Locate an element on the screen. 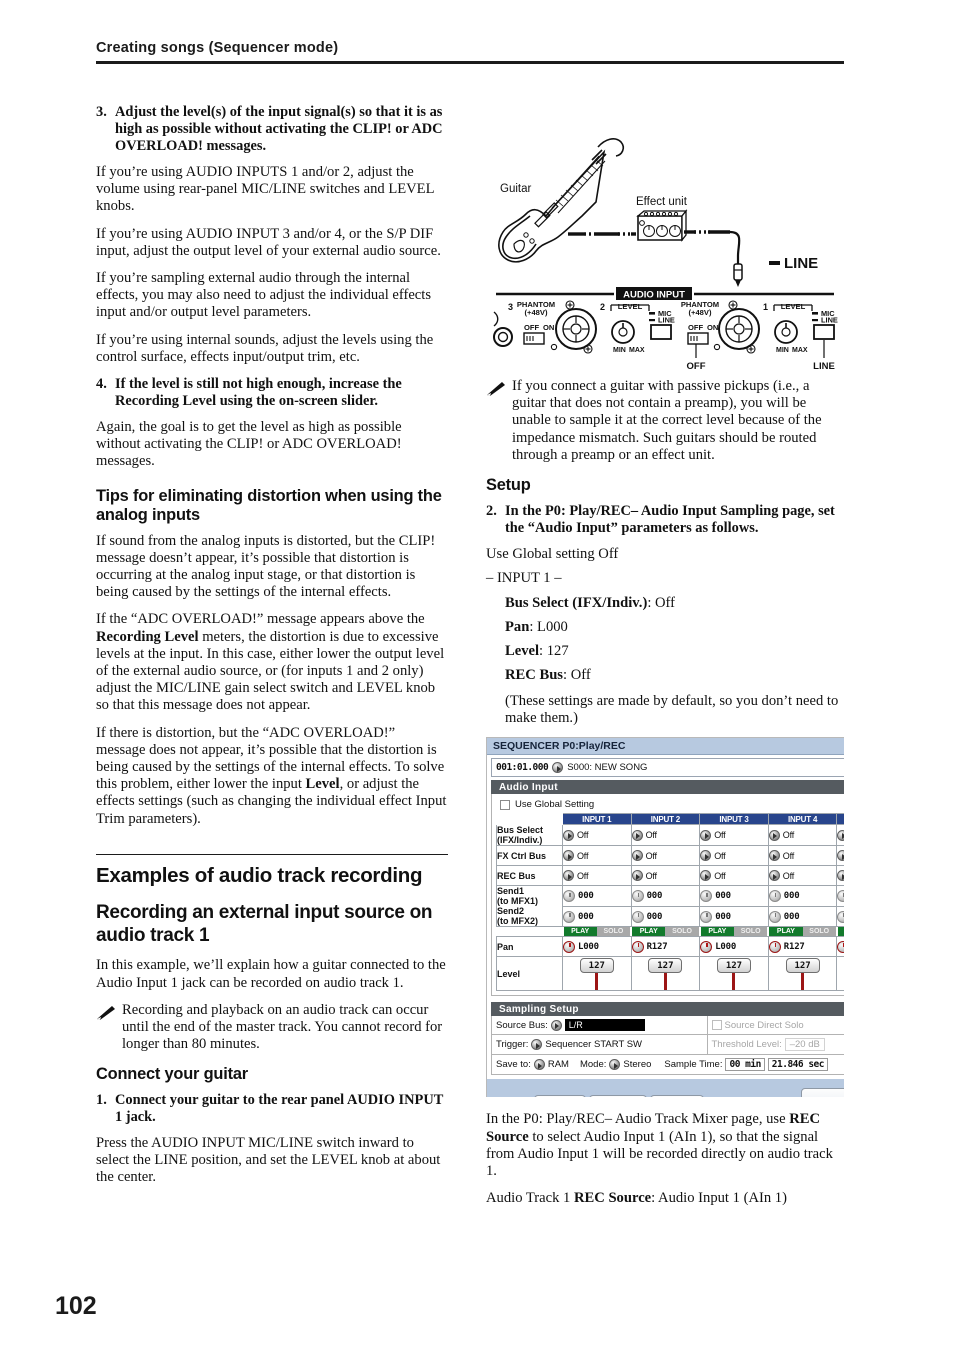  button-karma-ge: KARMA GE is located at coordinates (822, 1093).